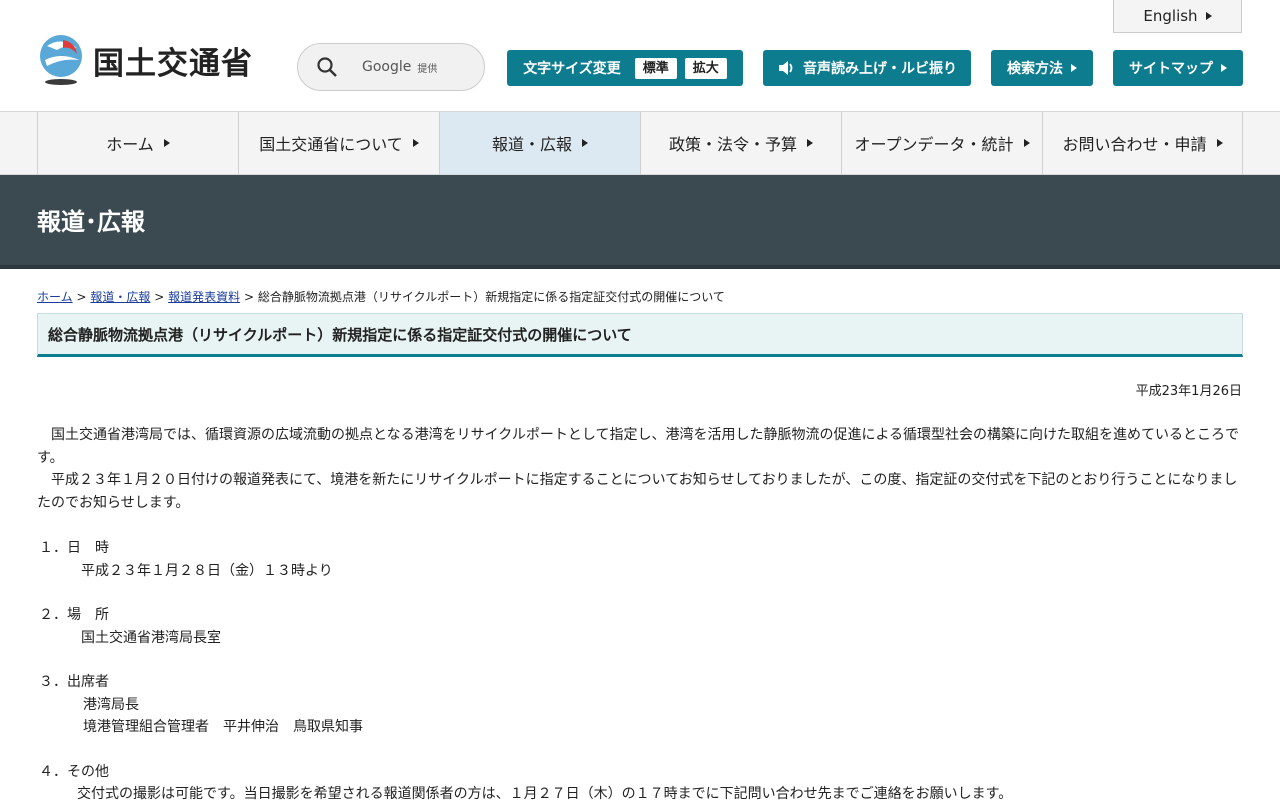 The width and height of the screenshot is (1280, 806). What do you see at coordinates (74, 682) in the screenshot?
I see `section-title: ３．出席者` at bounding box center [74, 682].